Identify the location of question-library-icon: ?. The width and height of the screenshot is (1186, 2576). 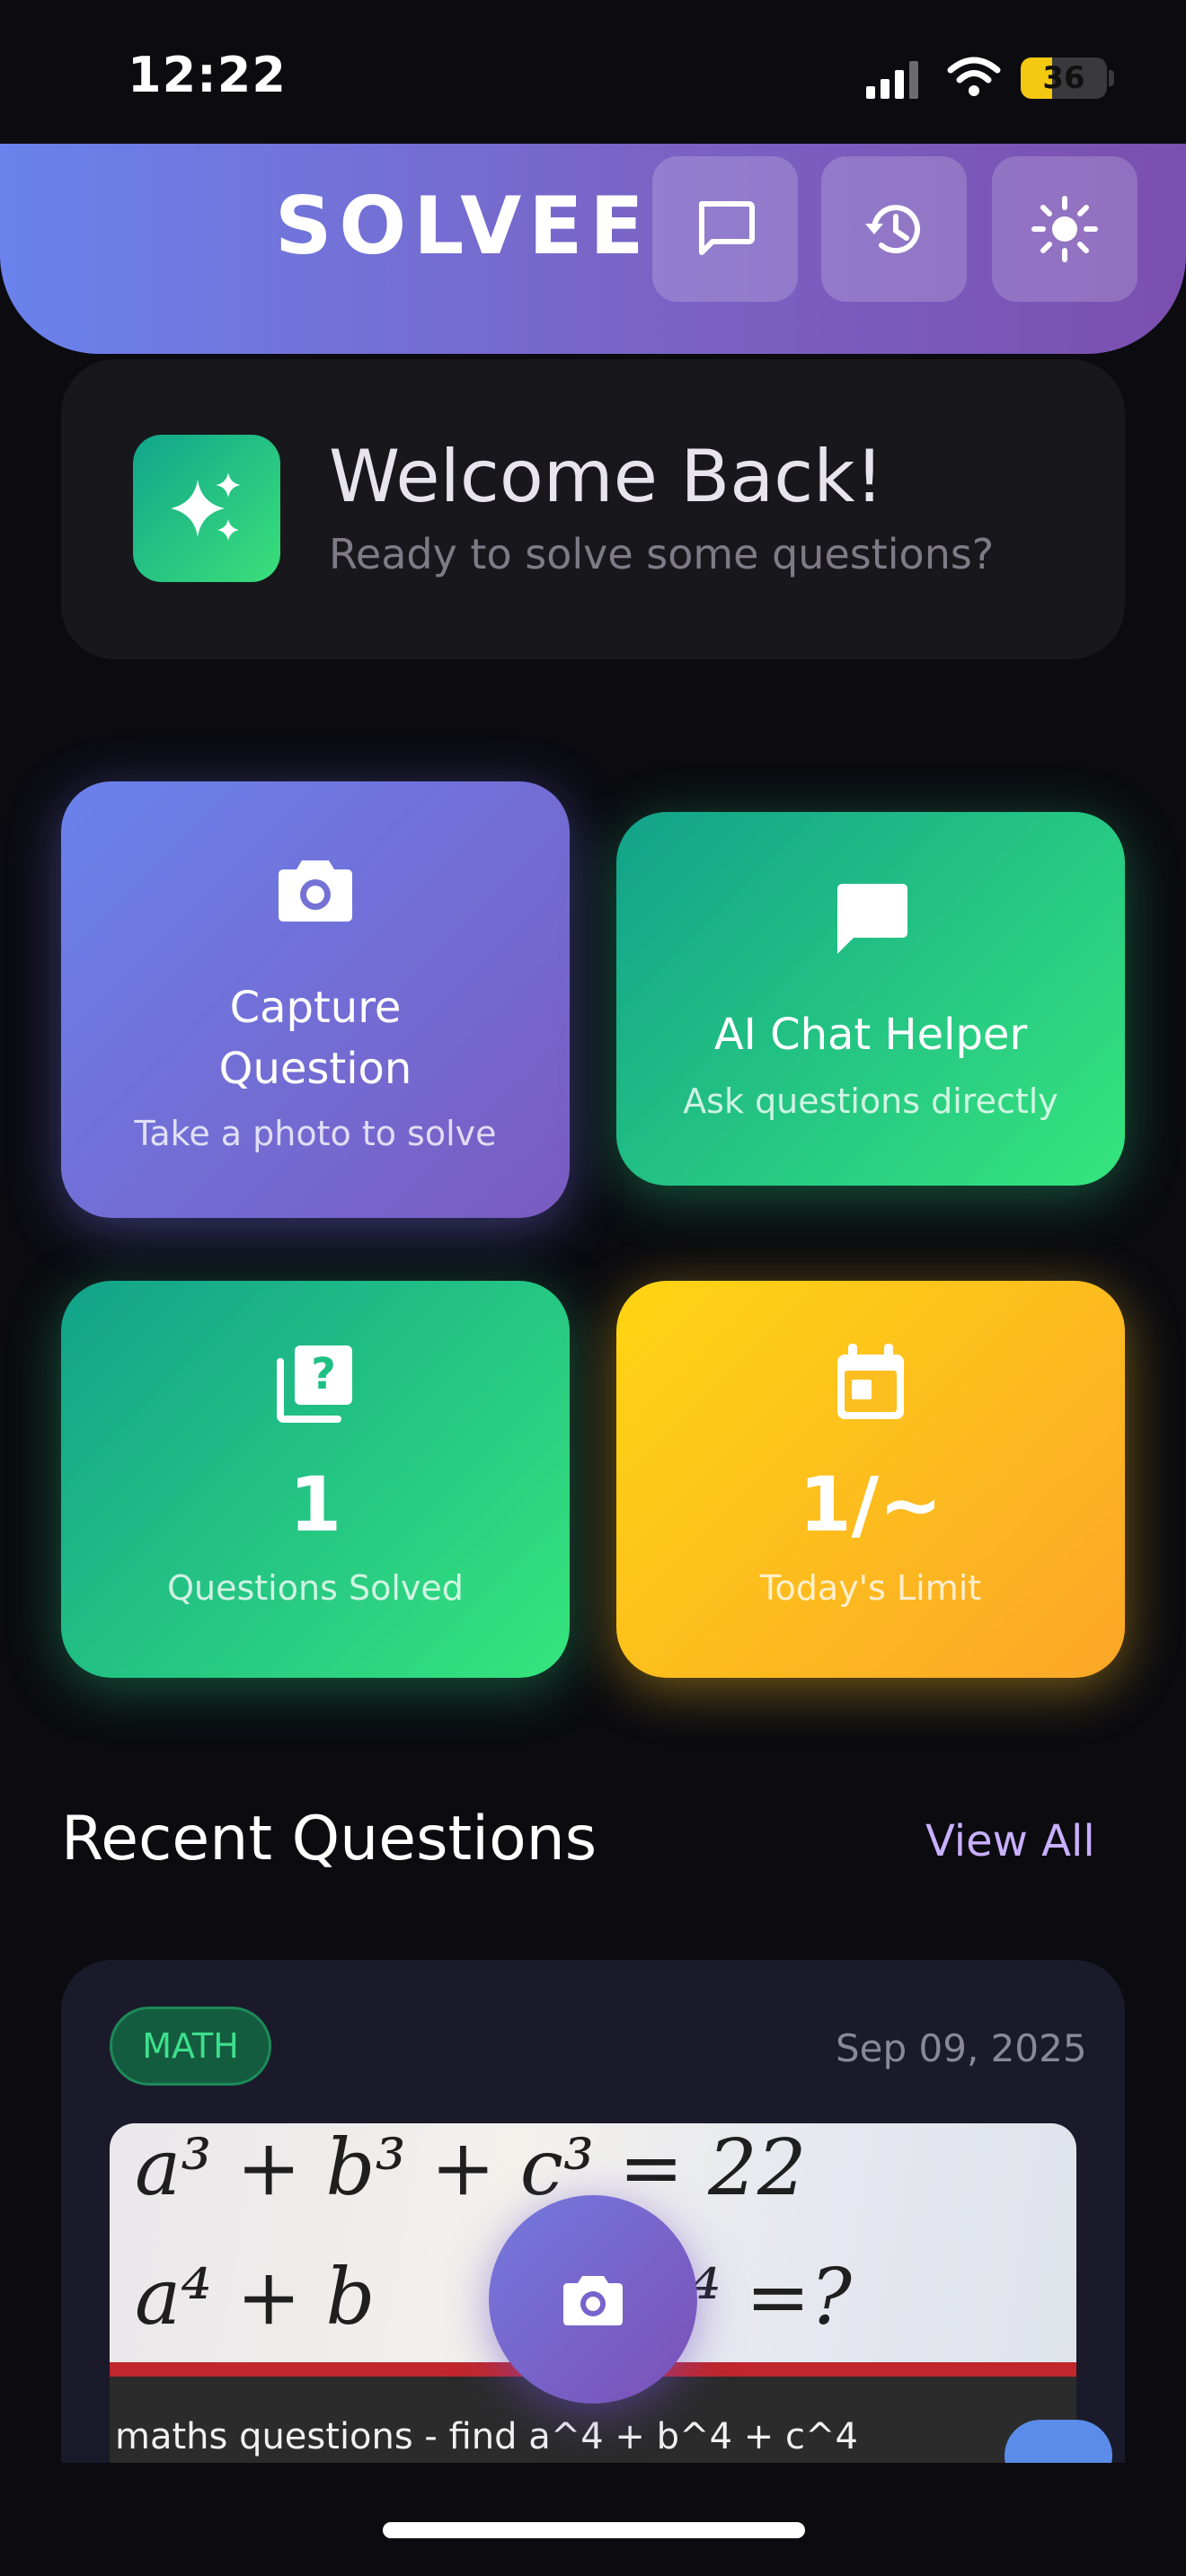
(314, 1384).